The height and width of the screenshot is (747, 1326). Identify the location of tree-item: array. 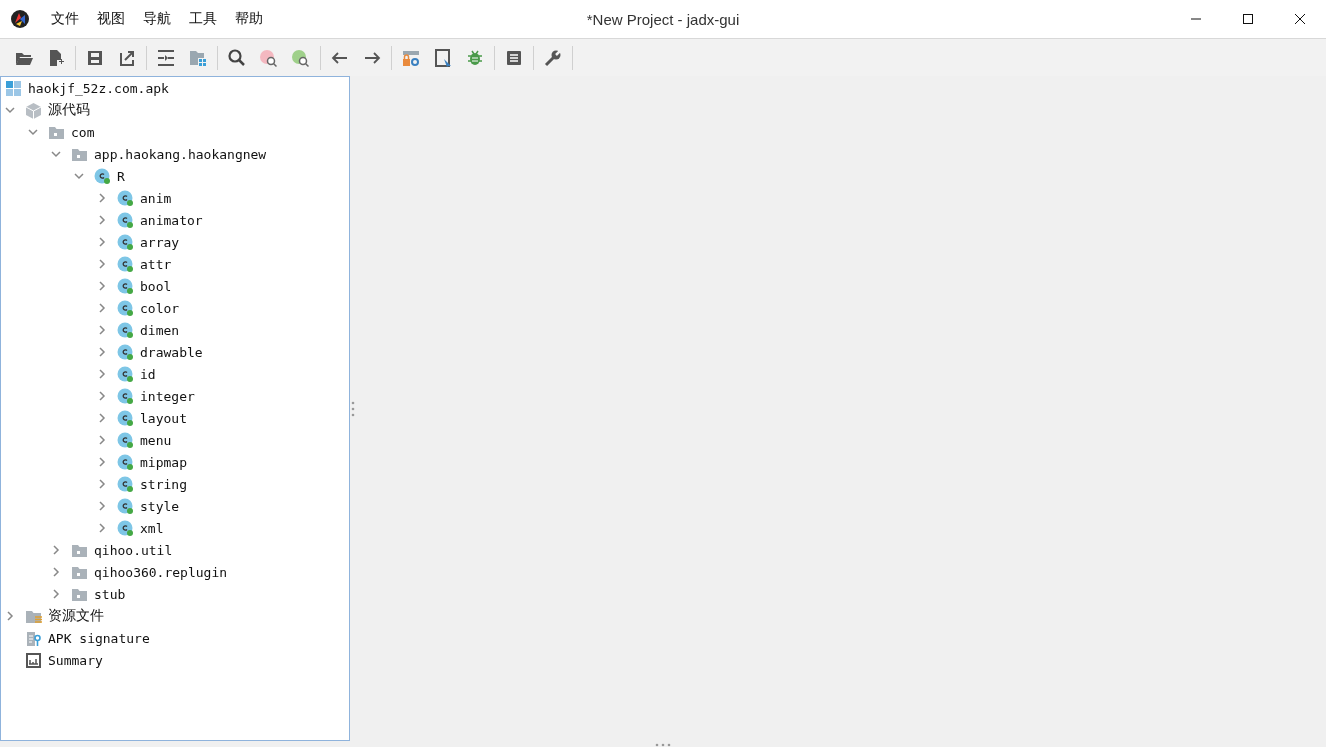
(160, 242).